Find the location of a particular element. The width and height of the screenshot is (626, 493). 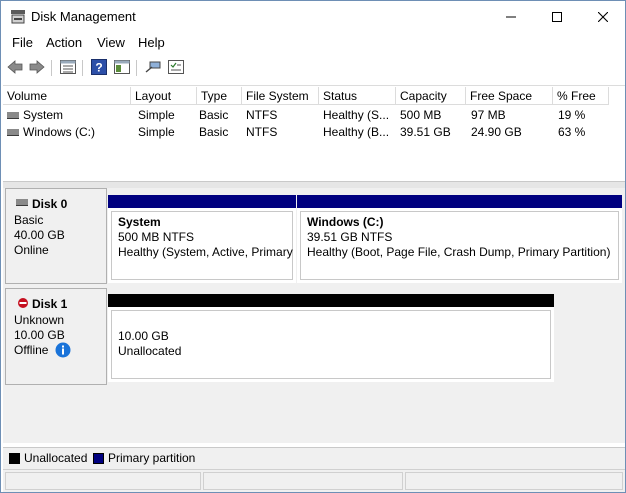

forward-arrow-icon is located at coordinates (37, 67).